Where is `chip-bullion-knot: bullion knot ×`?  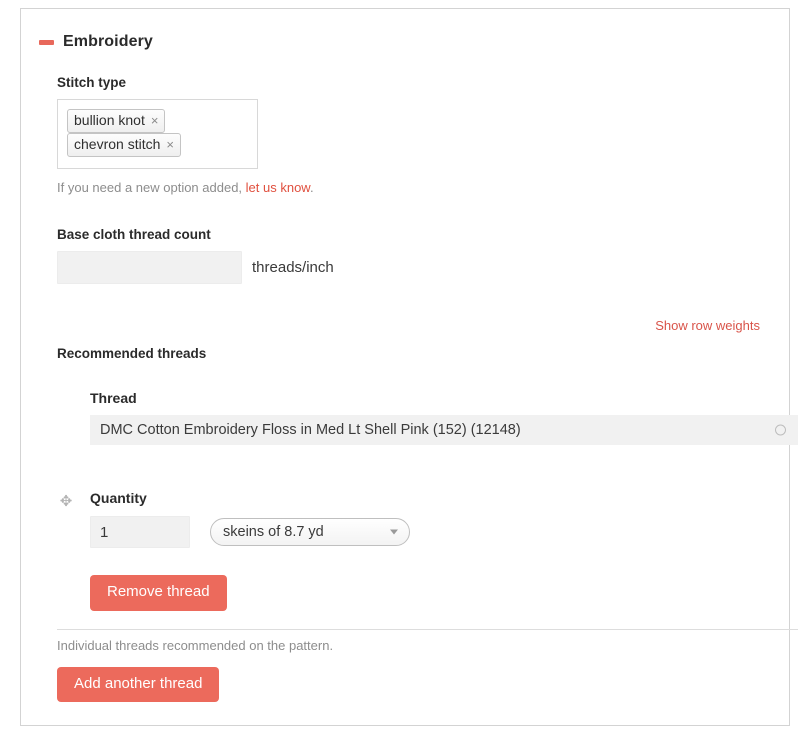
chip-bullion-knot: bullion knot × is located at coordinates (116, 121).